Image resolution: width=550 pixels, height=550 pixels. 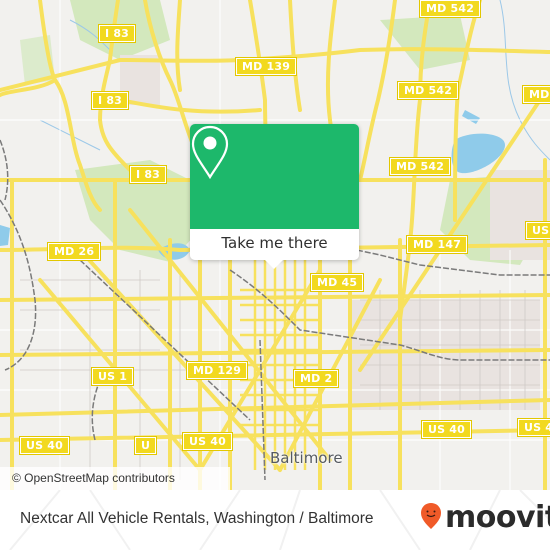 I want to click on destination-popup: Take me there, so click(x=274, y=196).